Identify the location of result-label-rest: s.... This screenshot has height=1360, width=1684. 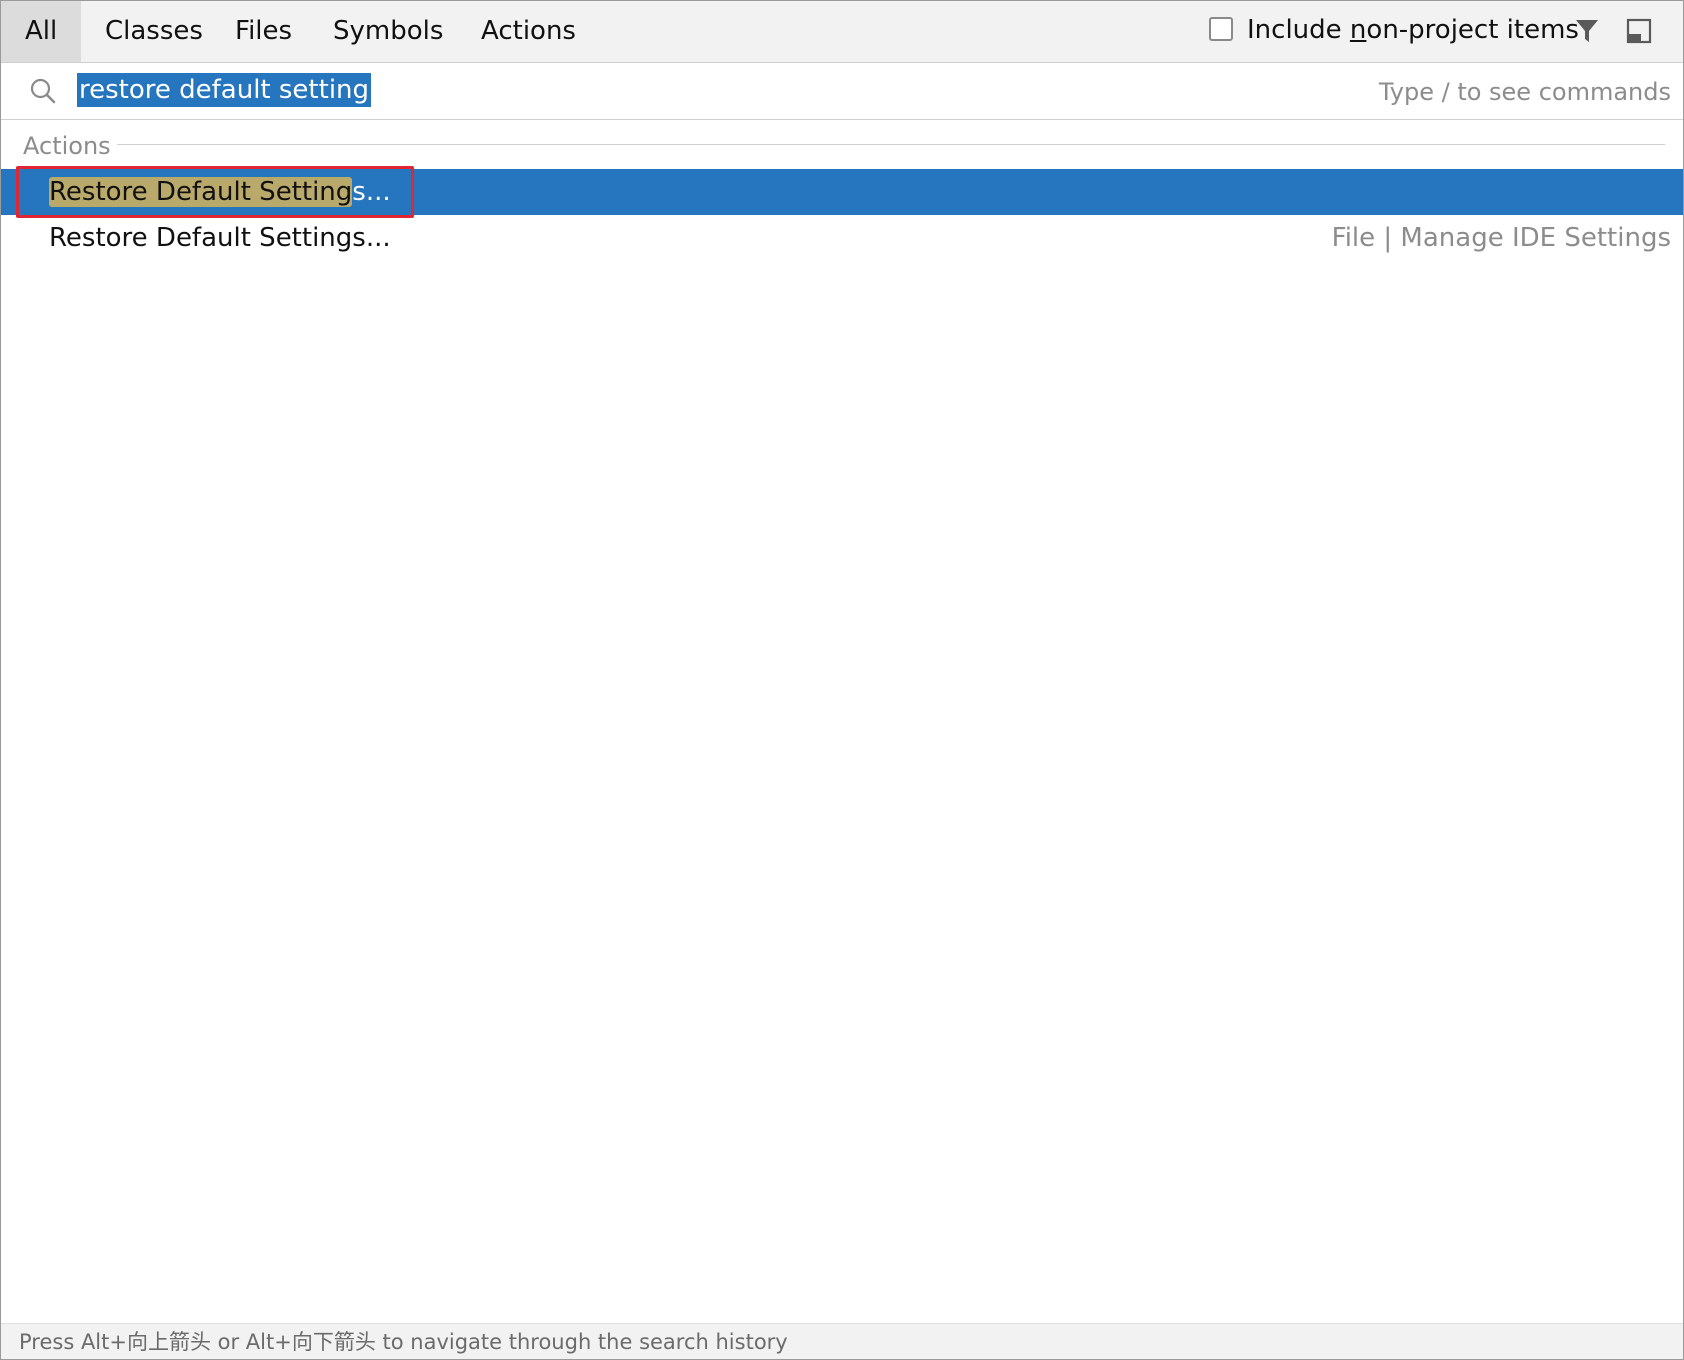
(371, 192).